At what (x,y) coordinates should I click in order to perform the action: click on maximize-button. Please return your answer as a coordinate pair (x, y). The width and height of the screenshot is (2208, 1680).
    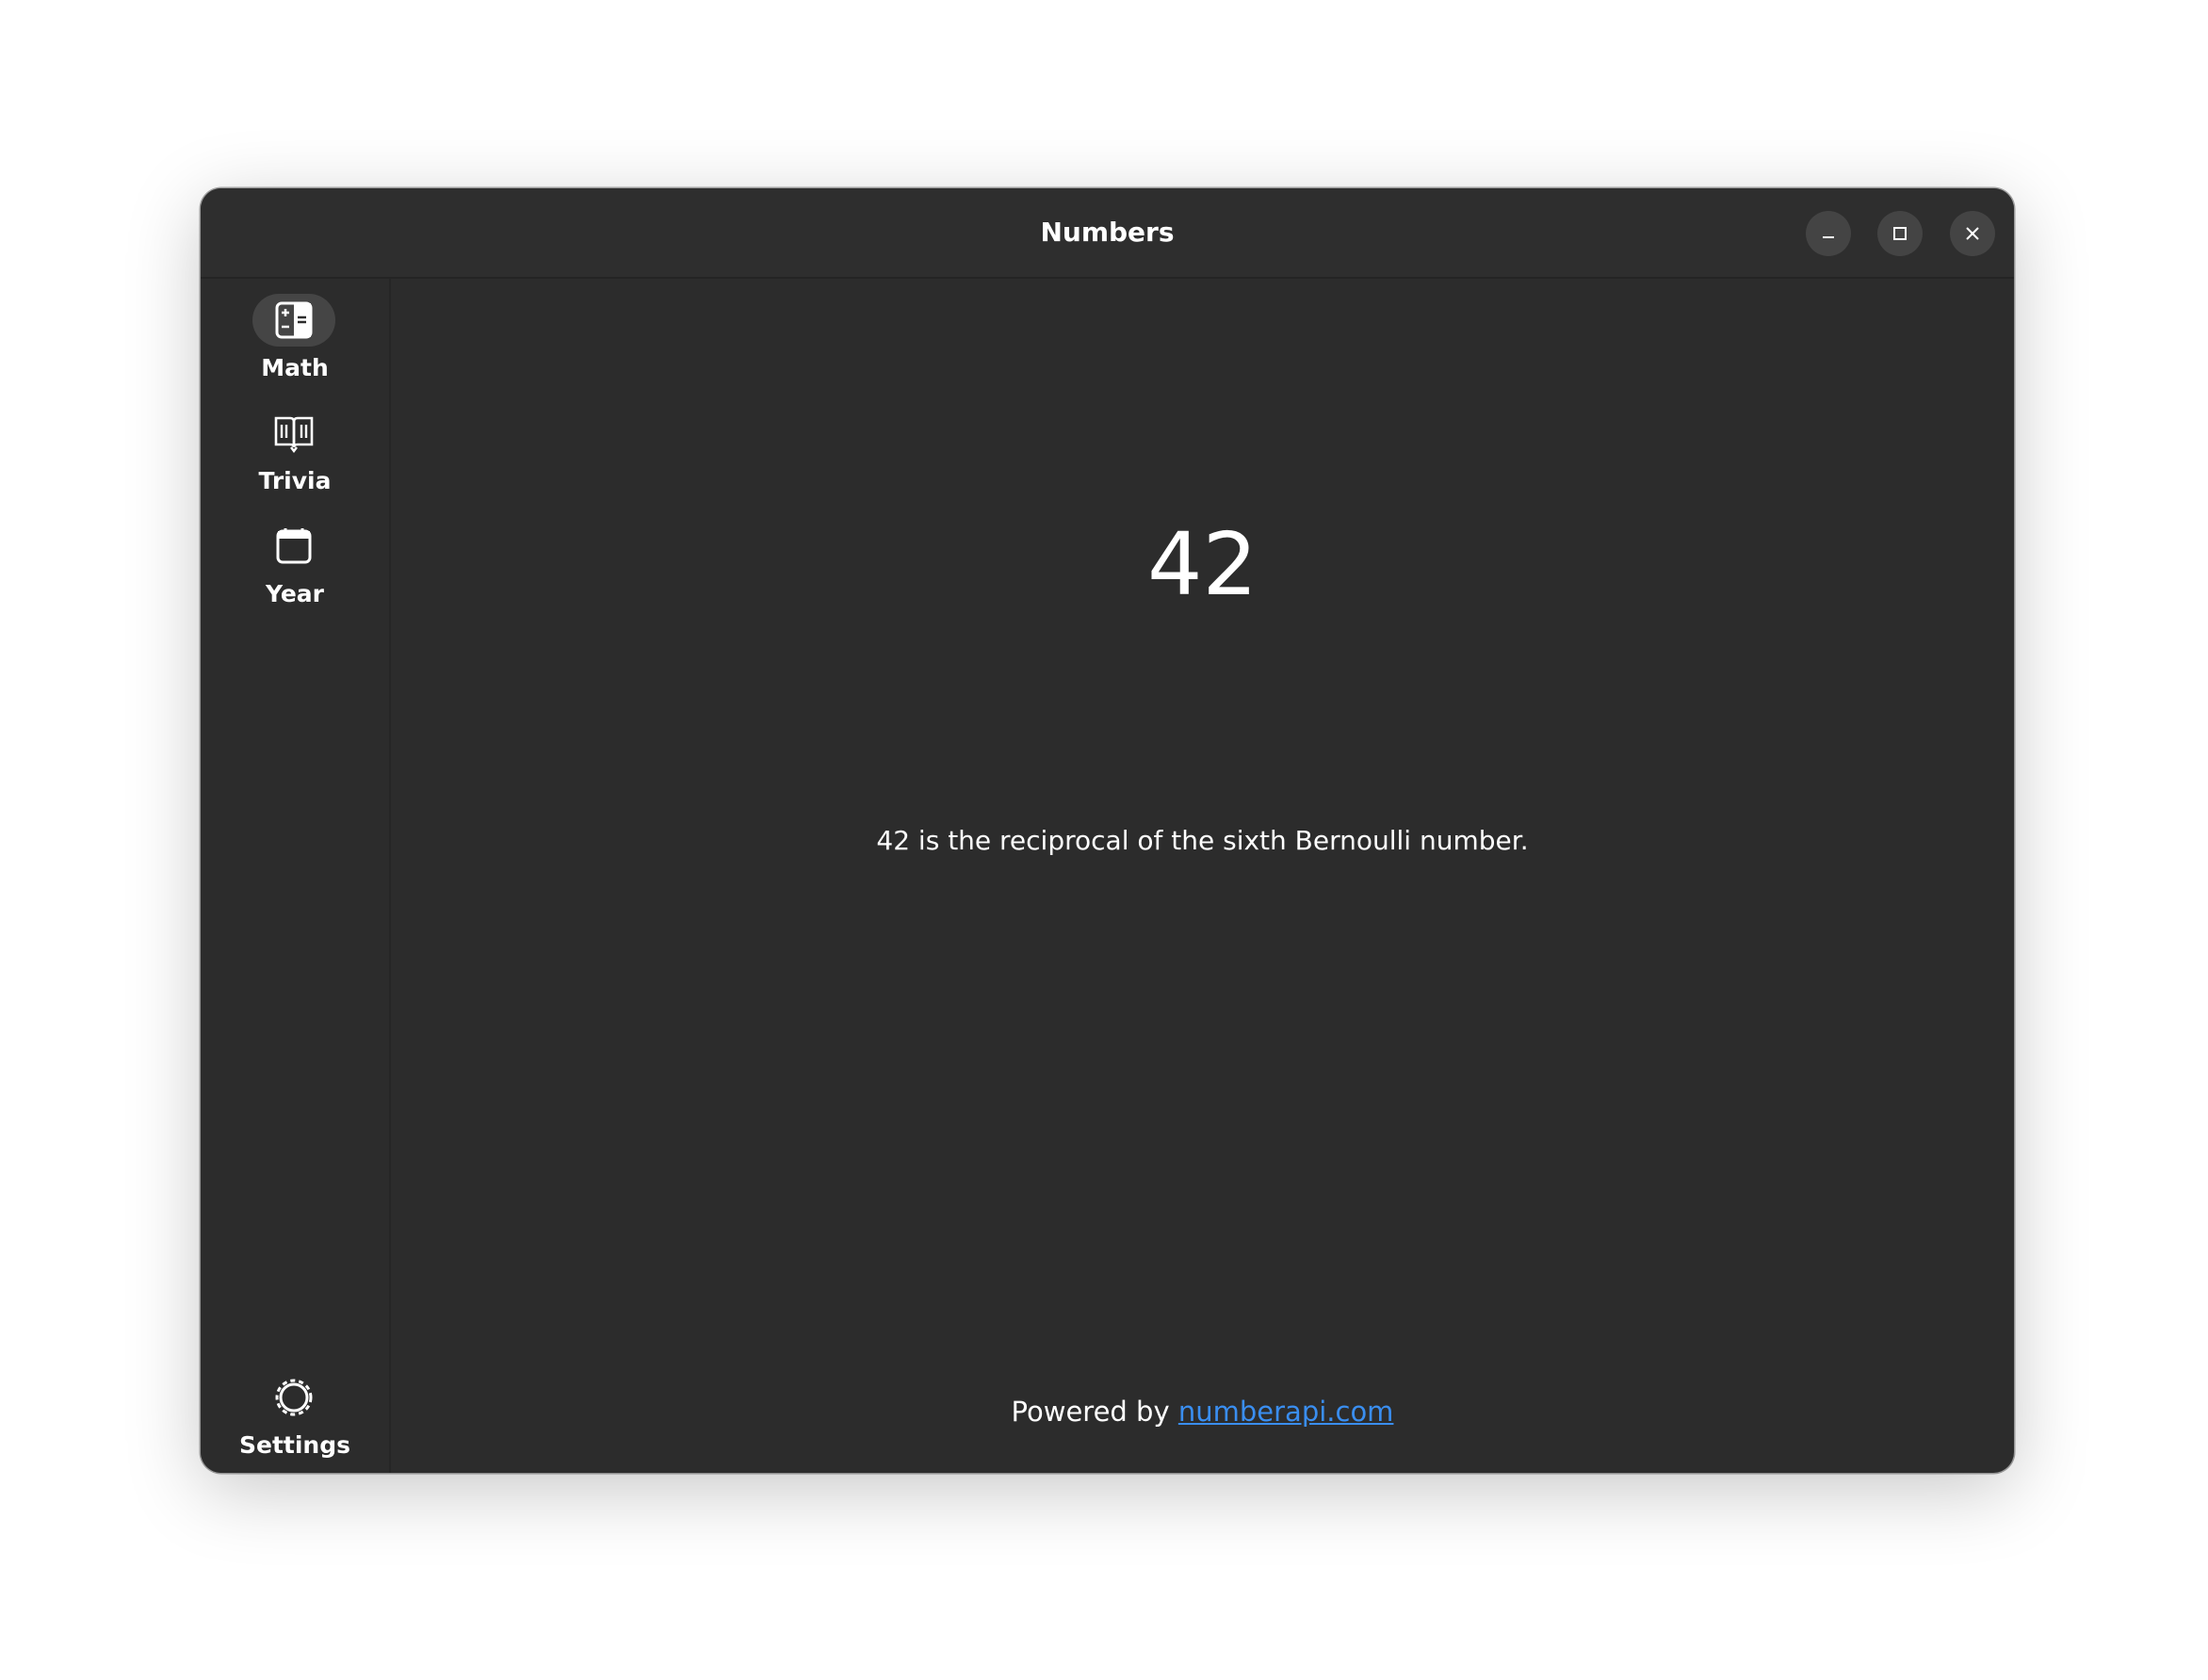
    Looking at the image, I should click on (1900, 234).